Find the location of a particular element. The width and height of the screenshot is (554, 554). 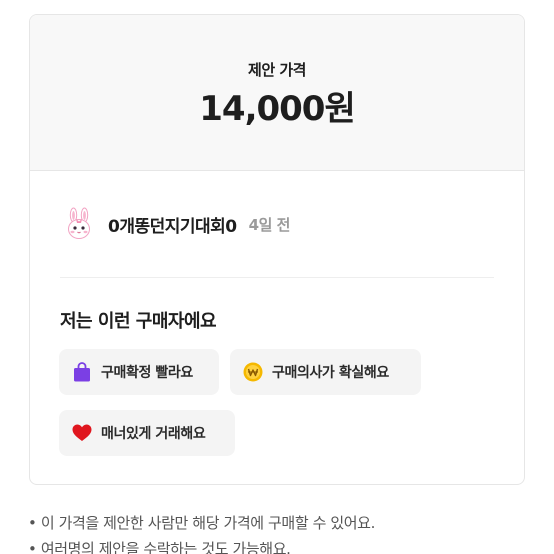

badge-label: 구매확정 빨라요 is located at coordinates (147, 373).